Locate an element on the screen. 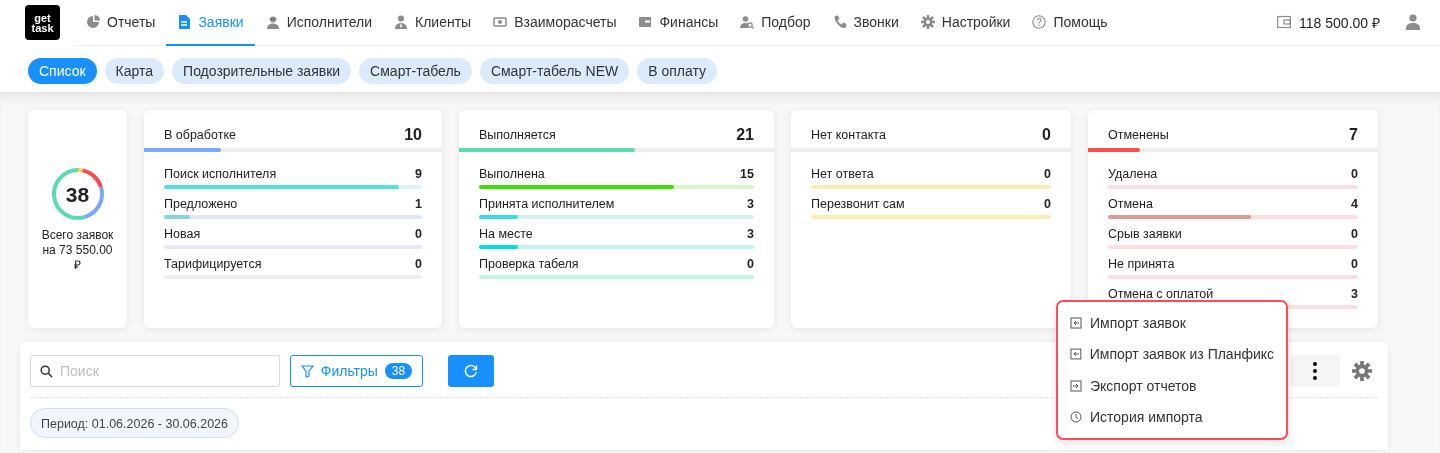 This screenshot has height=453, width=1440. group-title: Выполняется is located at coordinates (517, 135).